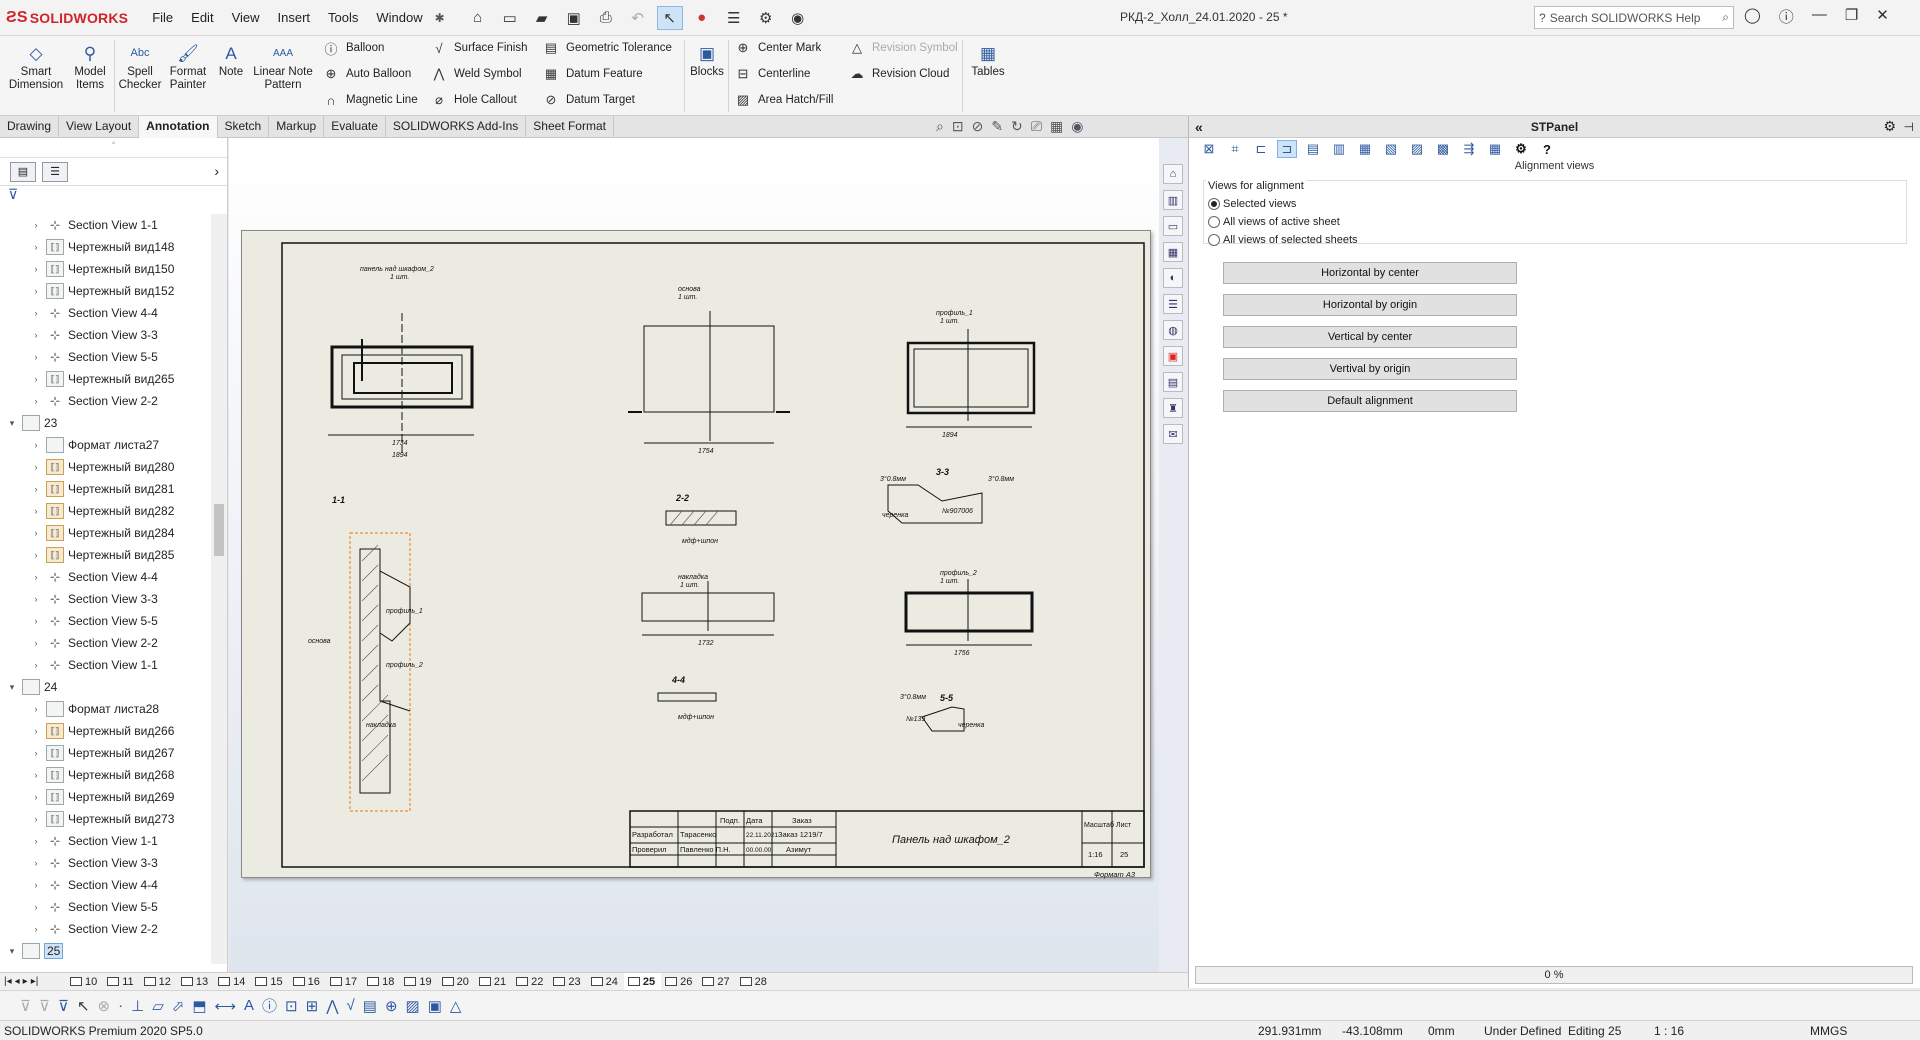  Describe the element at coordinates (588, 100) in the screenshot. I see `datum-target-button: ⊘ Datum Target` at that location.